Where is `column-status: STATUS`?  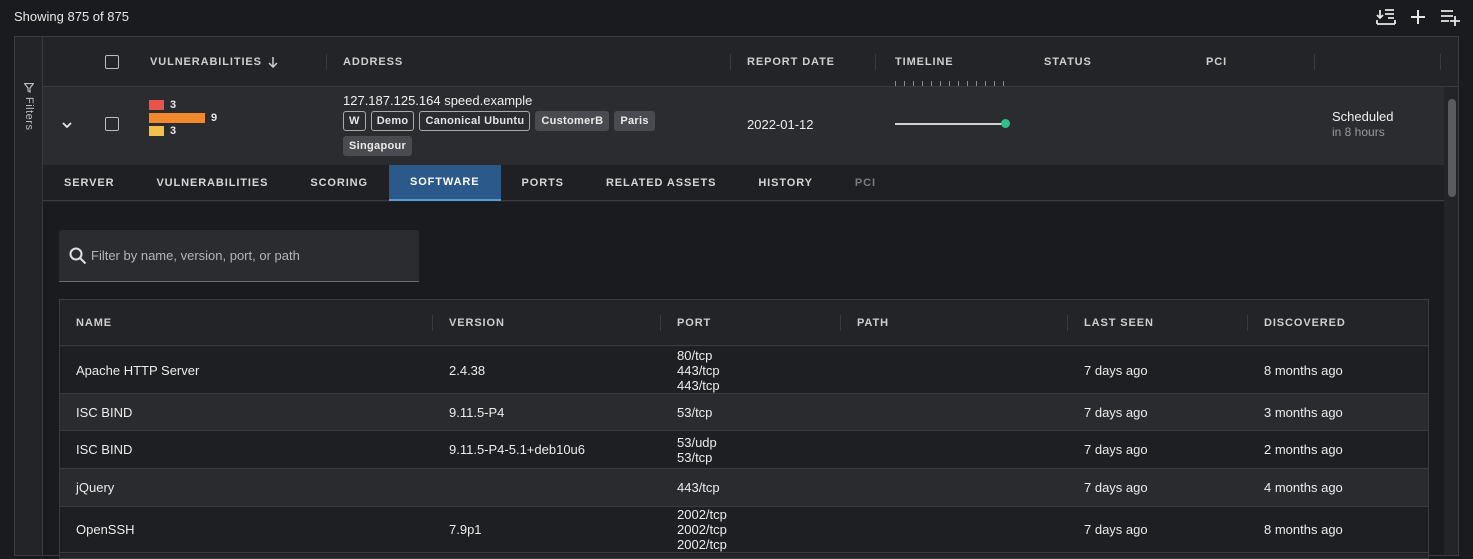 column-status: STATUS is located at coordinates (1068, 62).